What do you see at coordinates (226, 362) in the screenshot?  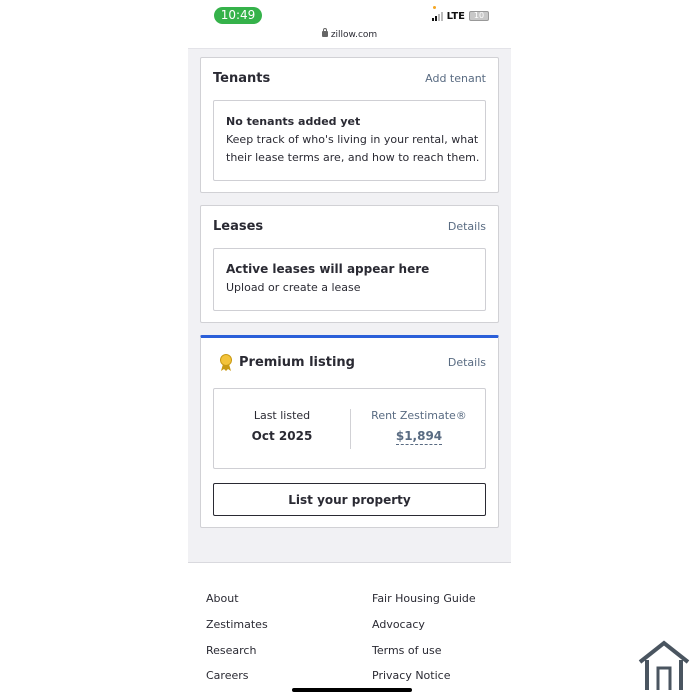 I see `ribbon-icon` at bounding box center [226, 362].